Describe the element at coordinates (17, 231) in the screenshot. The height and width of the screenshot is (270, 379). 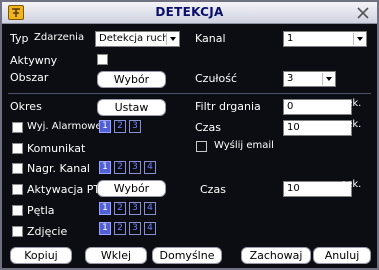
I see `snapshot-checkbox` at that location.